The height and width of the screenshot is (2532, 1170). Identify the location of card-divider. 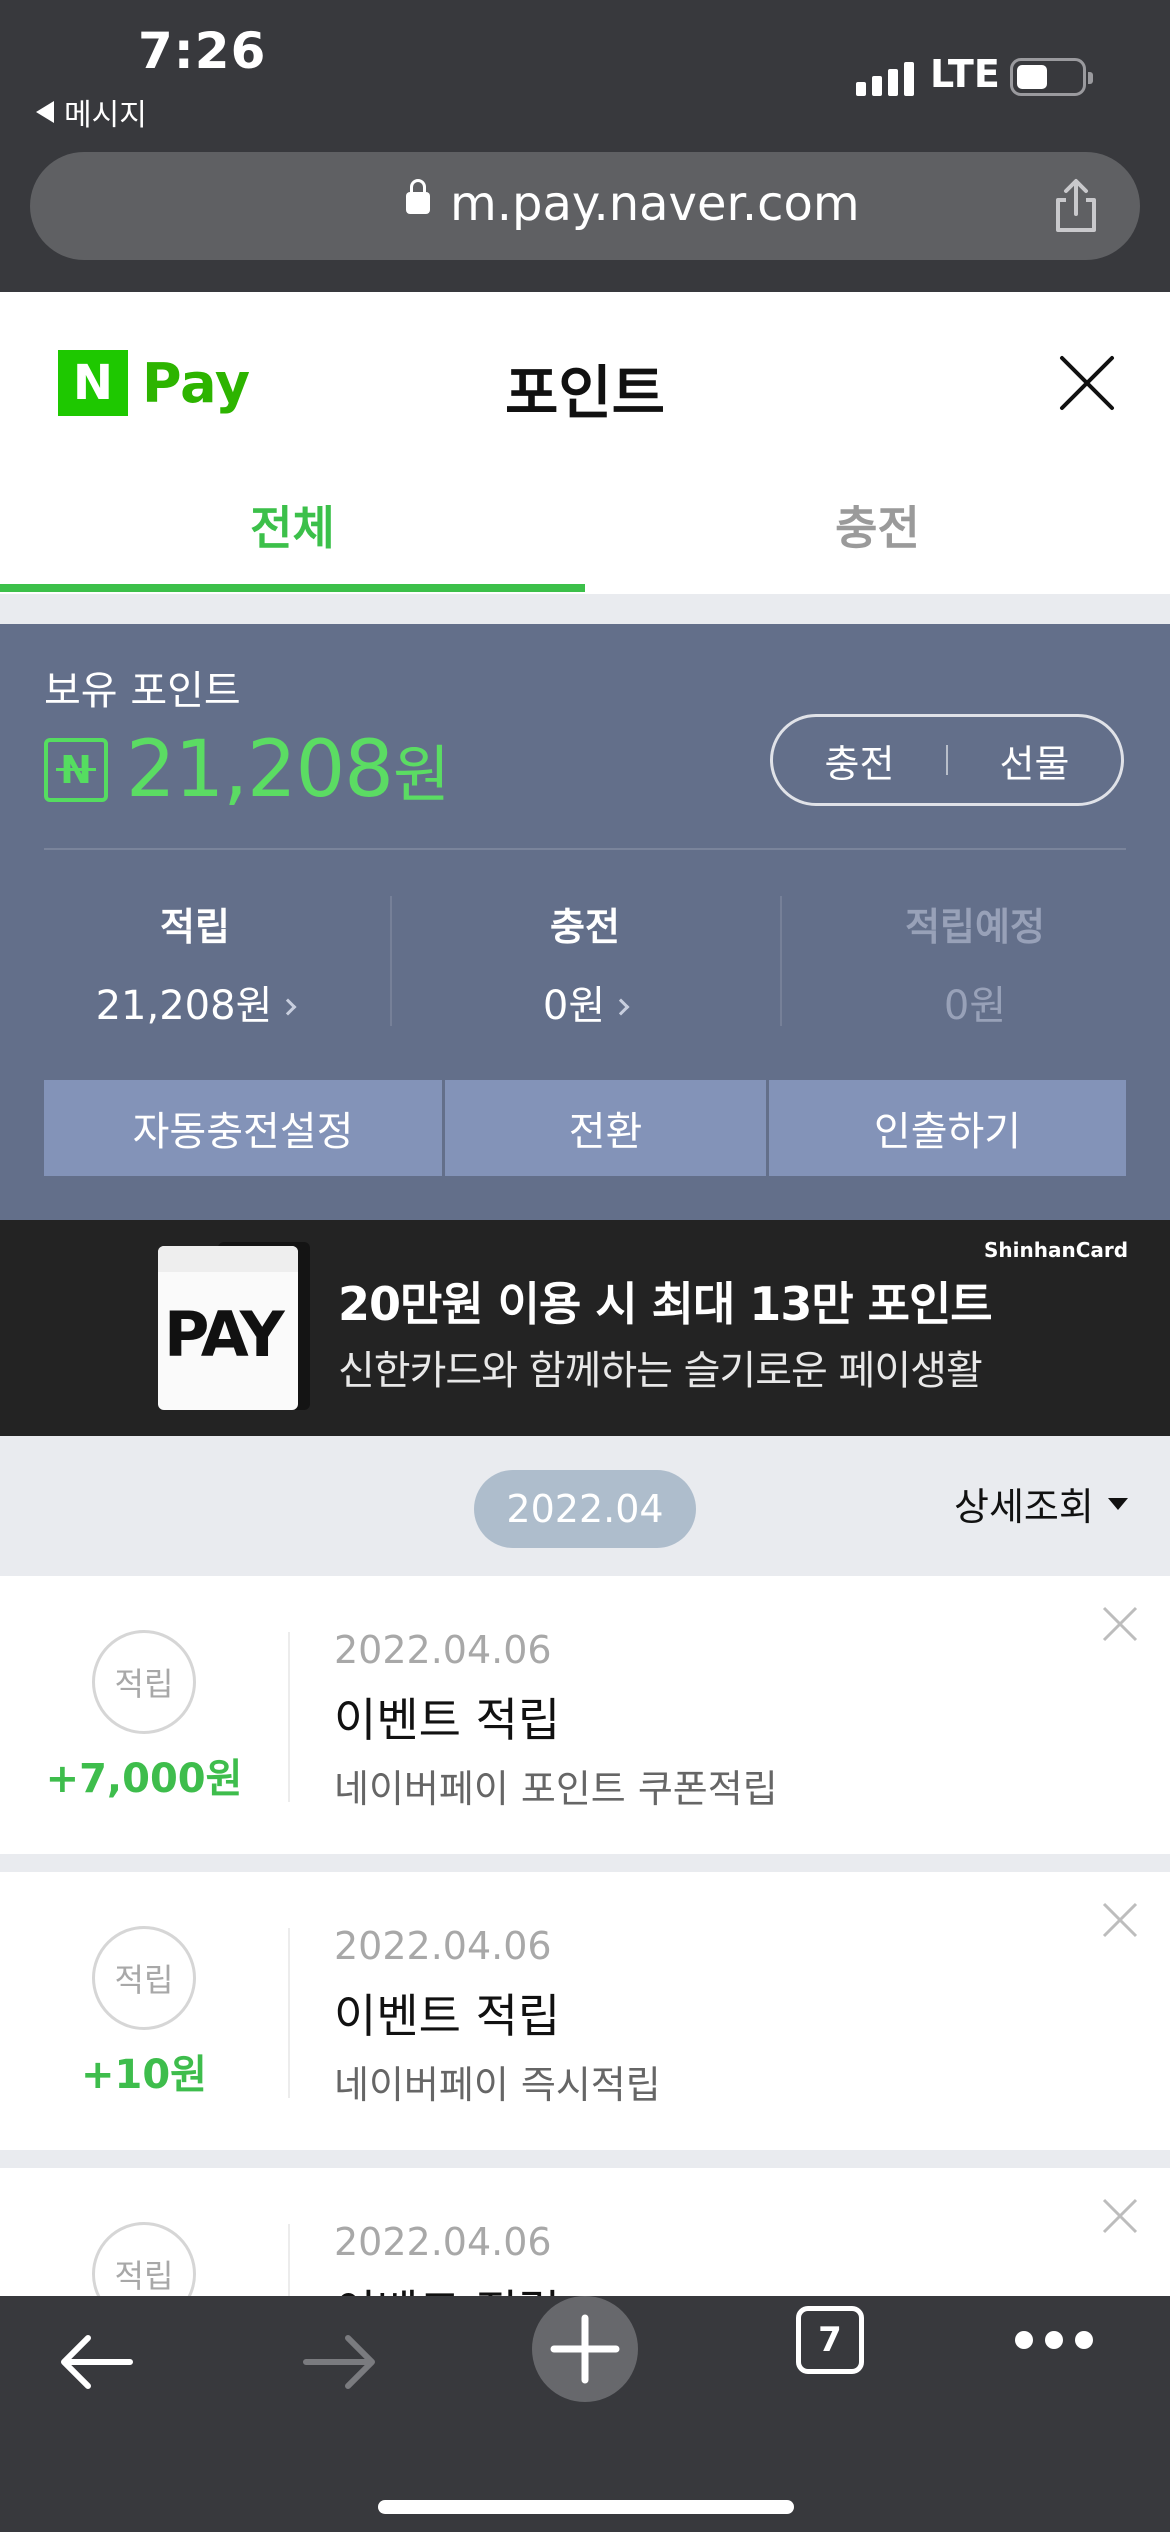
(585, 849).